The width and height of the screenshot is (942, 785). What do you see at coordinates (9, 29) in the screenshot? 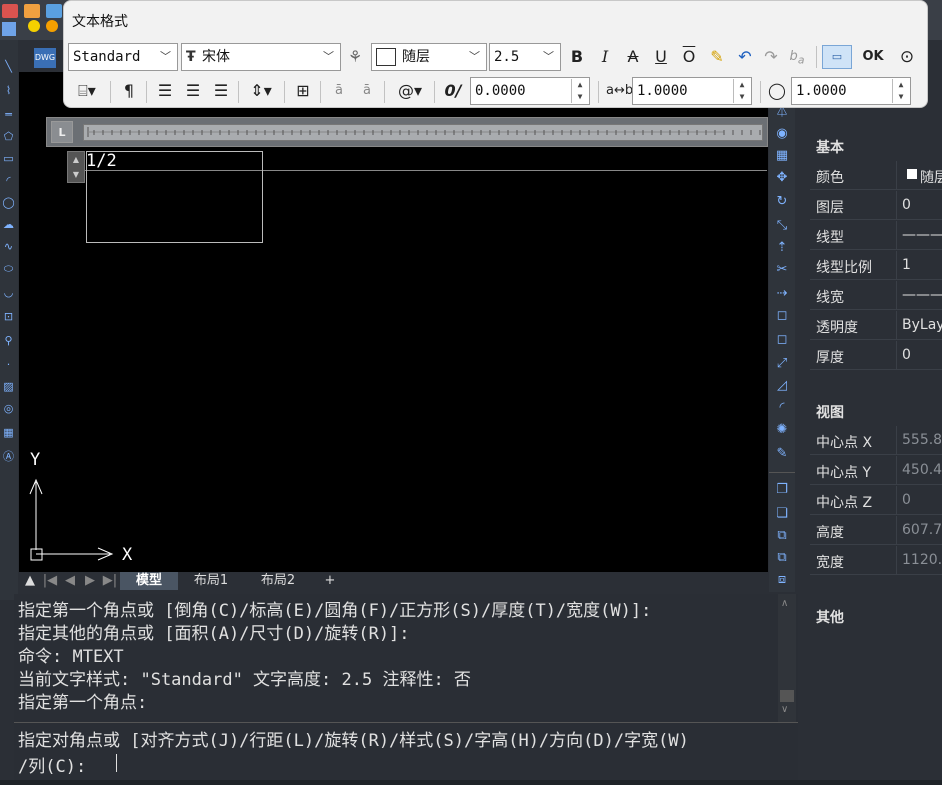
I see `layer-manager-icon` at bounding box center [9, 29].